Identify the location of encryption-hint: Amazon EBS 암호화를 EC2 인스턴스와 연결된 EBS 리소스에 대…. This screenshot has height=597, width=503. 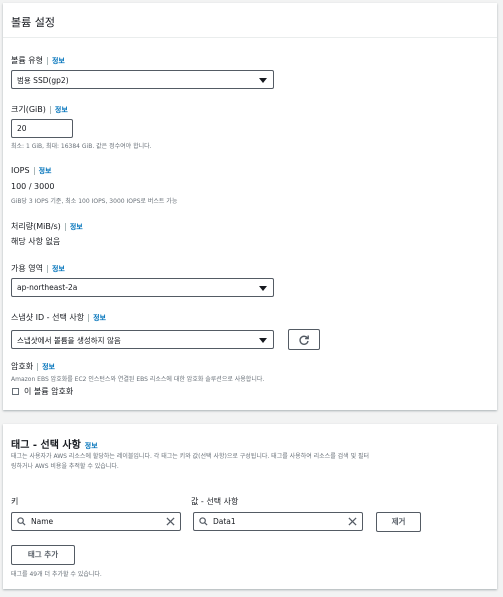
(138, 379).